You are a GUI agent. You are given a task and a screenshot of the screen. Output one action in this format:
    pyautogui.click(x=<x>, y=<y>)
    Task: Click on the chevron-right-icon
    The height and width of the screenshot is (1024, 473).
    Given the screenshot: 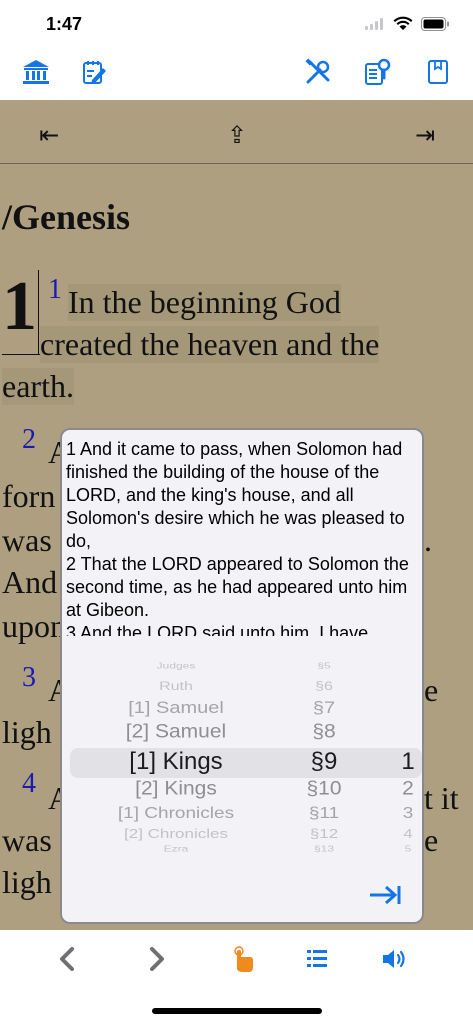 What is the action you would take?
    pyautogui.click(x=157, y=961)
    